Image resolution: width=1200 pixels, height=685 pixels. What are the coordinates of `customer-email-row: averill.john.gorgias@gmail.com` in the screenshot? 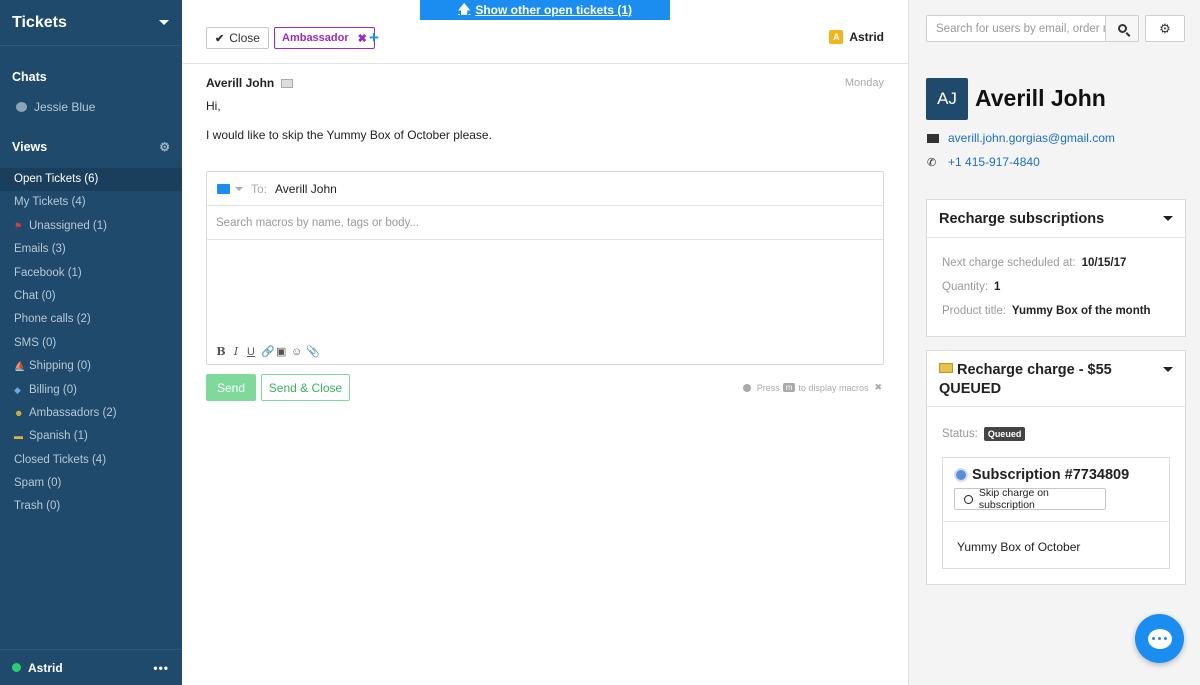 It's located at (1021, 138).